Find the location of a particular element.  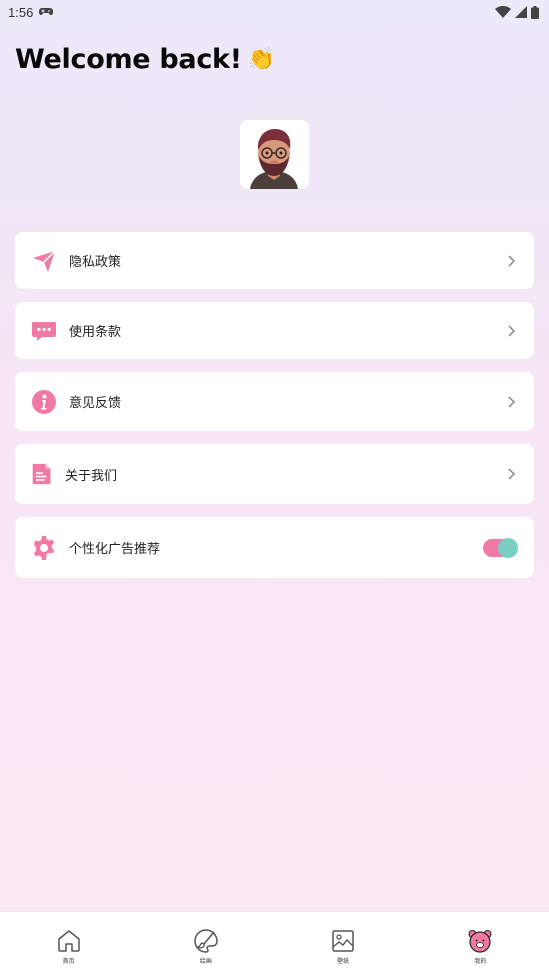

wifi-icon is located at coordinates (503, 12).